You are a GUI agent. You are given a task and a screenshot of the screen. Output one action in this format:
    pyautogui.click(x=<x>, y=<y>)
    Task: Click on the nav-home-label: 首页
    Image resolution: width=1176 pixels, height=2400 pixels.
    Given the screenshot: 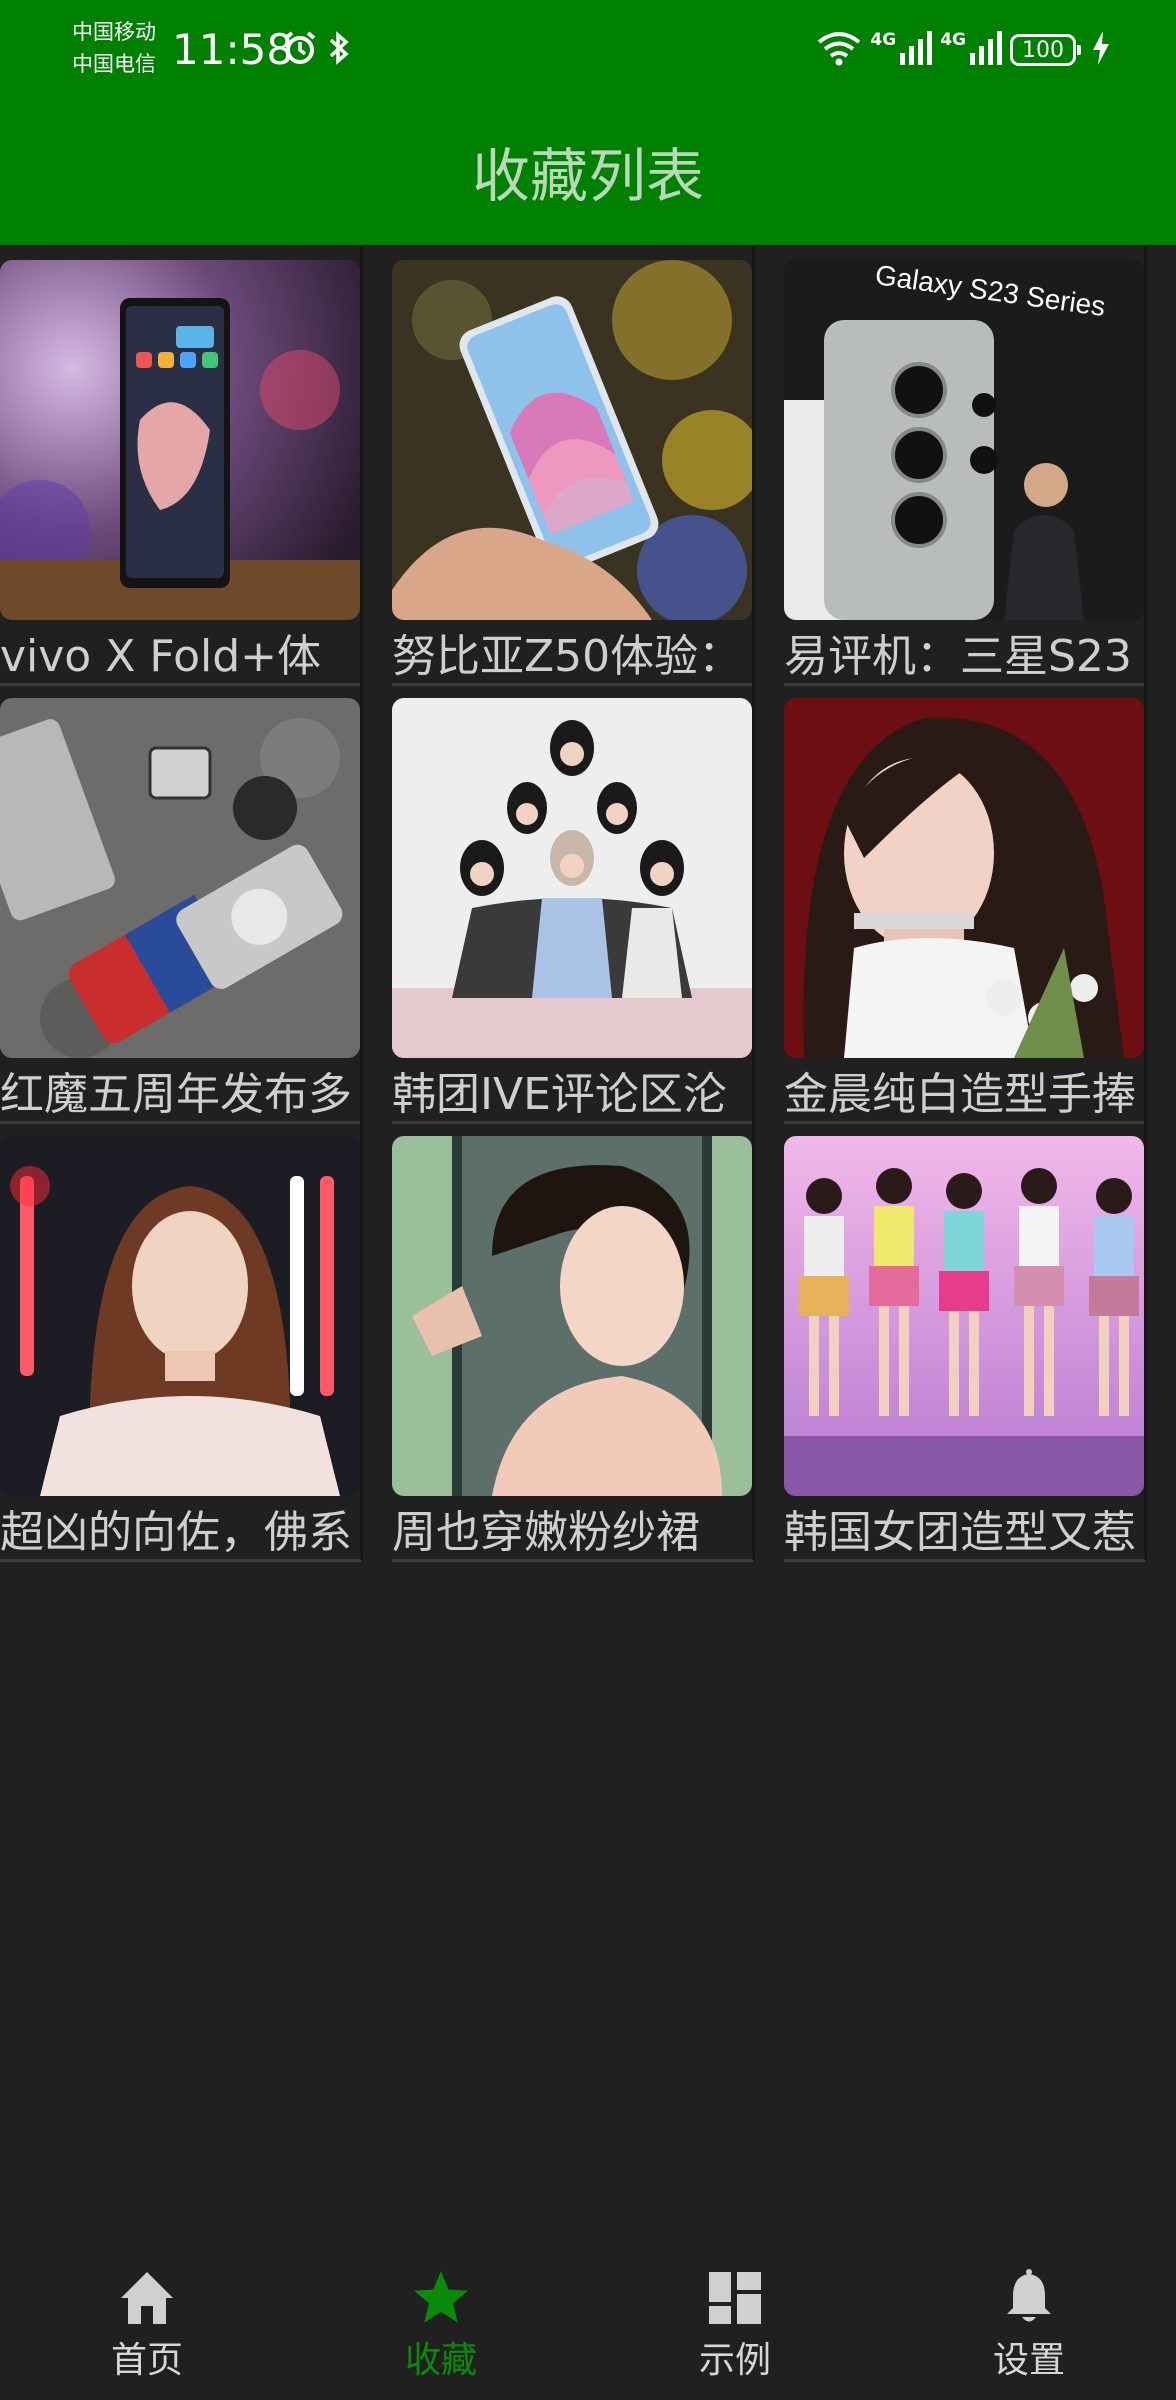 What is the action you would take?
    pyautogui.click(x=146, y=2360)
    